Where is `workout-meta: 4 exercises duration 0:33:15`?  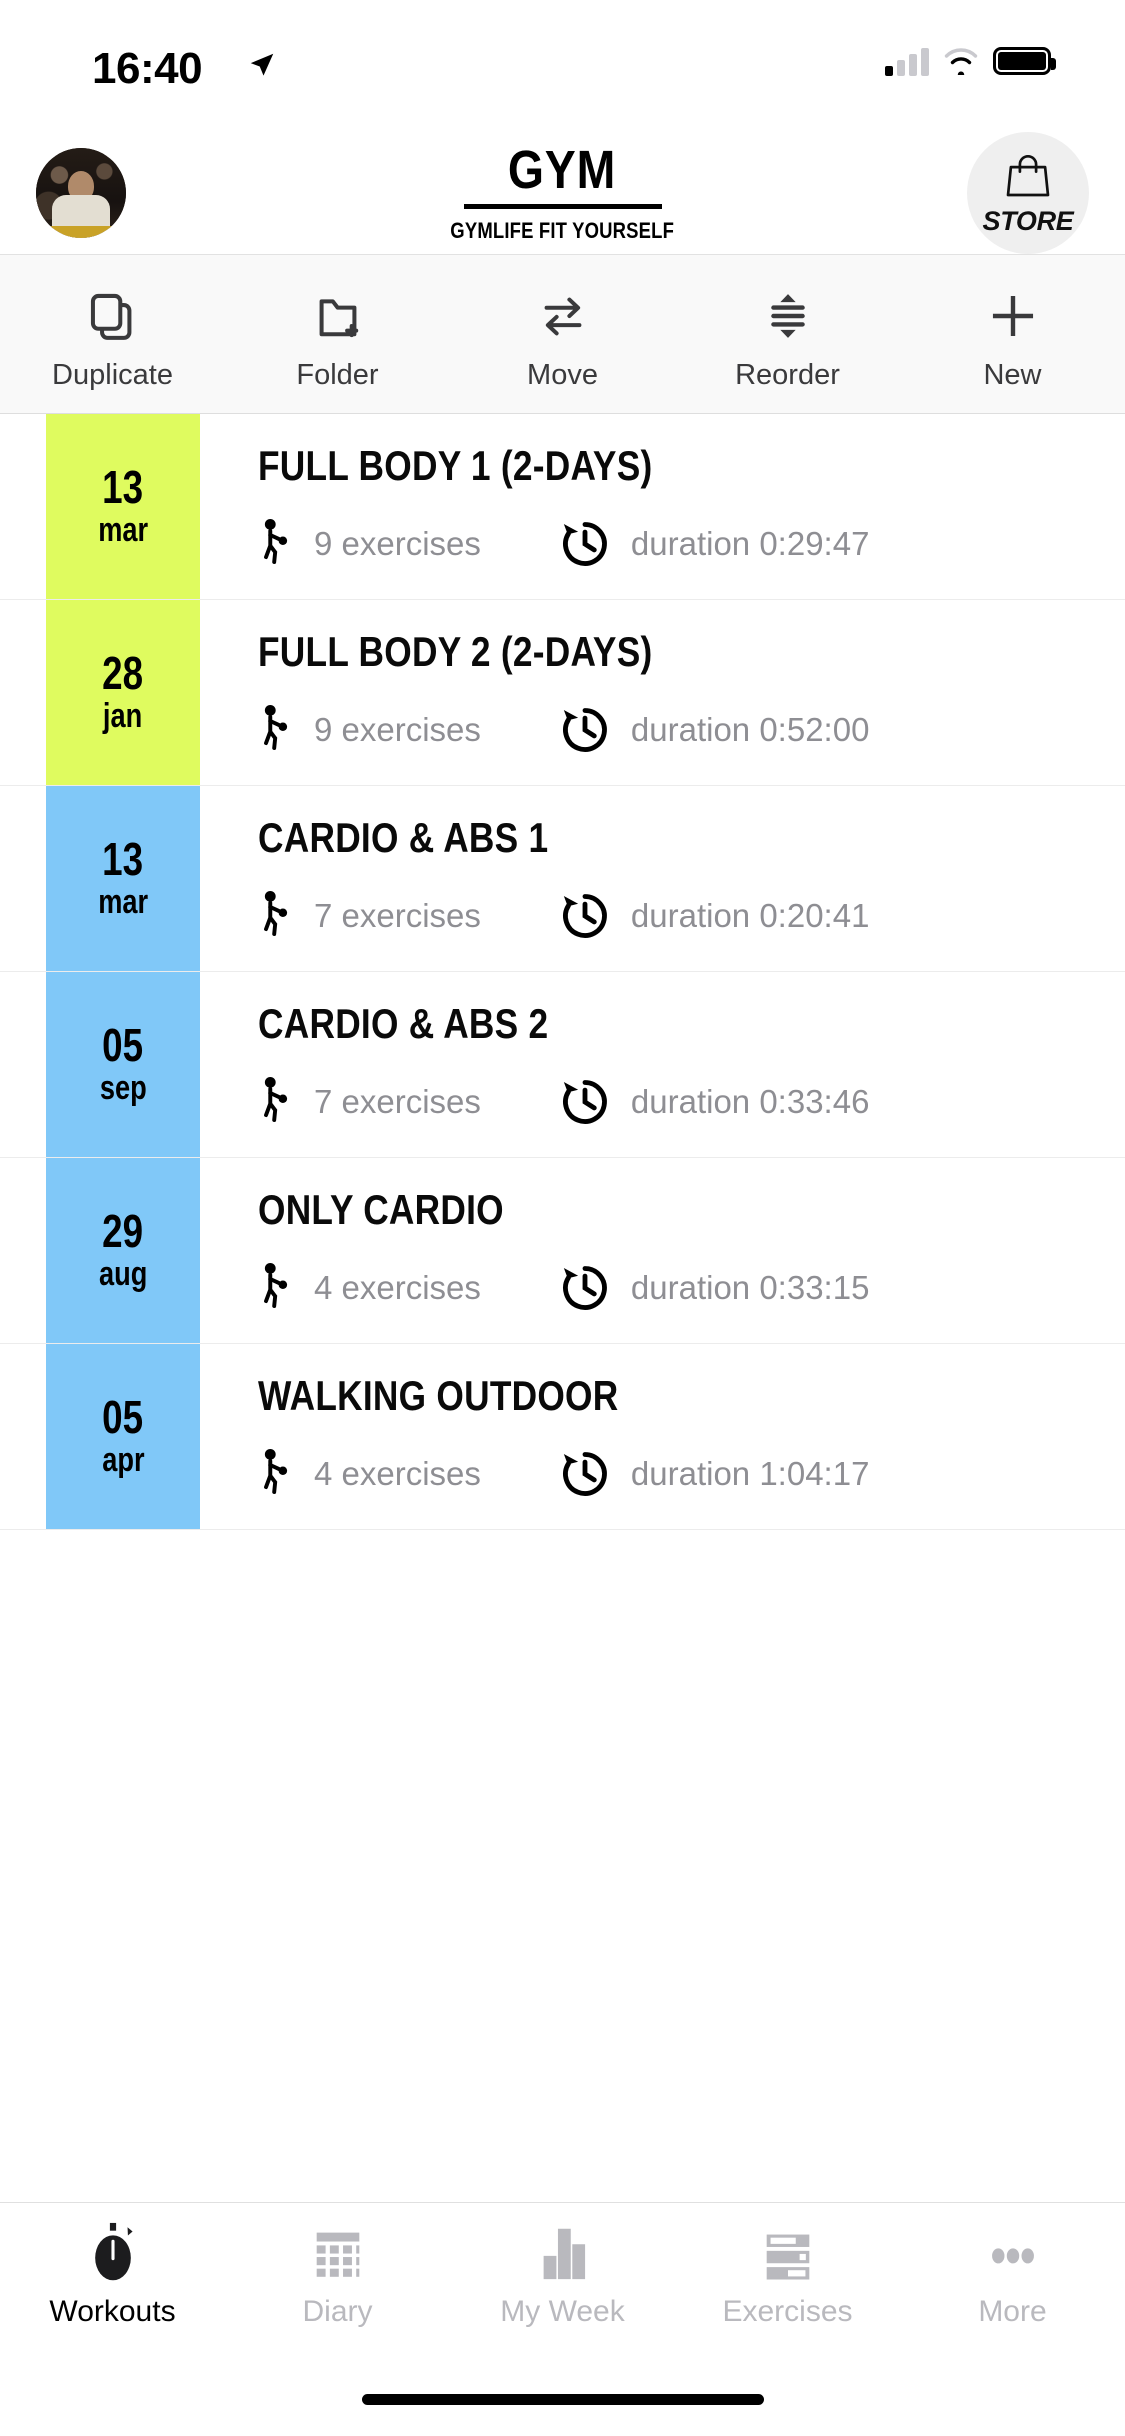
workout-meta: 4 exercises duration 0:33:15 is located at coordinates (691, 1288).